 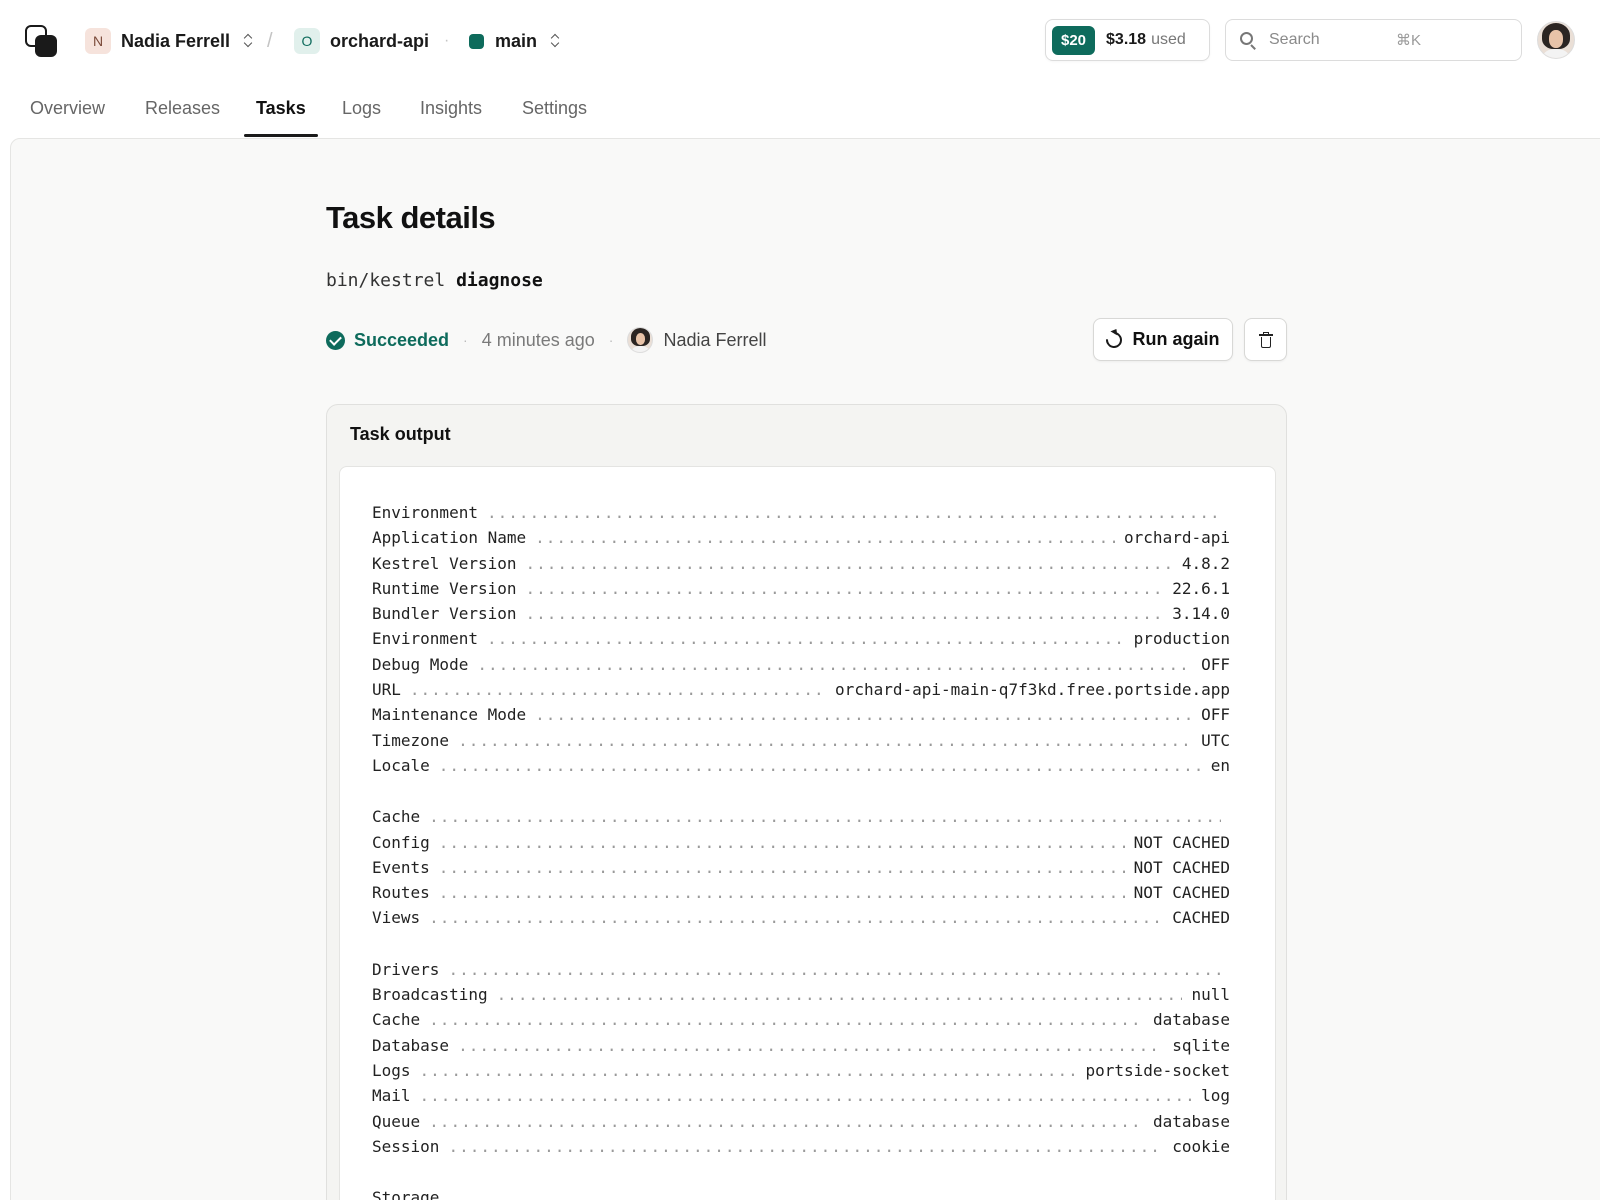 I want to click on command-arg: diagnose, so click(x=499, y=280).